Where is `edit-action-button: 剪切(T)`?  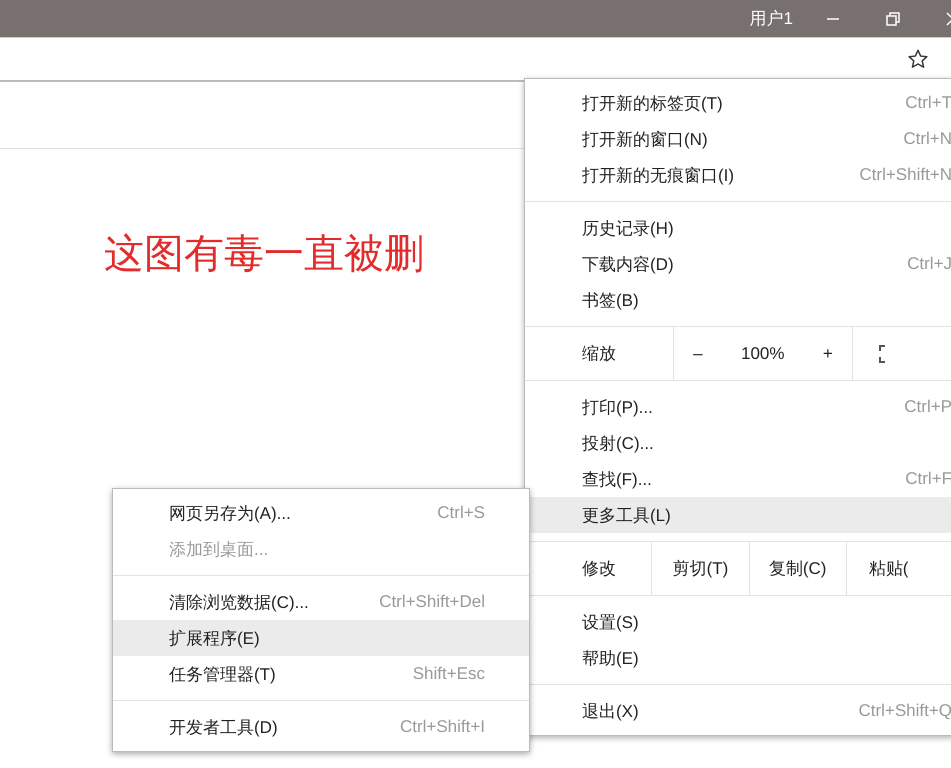 edit-action-button: 剪切(T) is located at coordinates (700, 568).